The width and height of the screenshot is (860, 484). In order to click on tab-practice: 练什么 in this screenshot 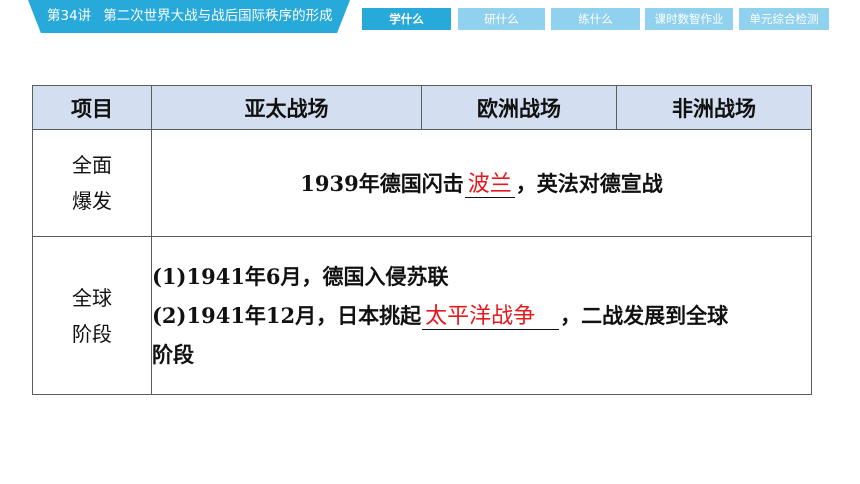, I will do `click(595, 19)`.